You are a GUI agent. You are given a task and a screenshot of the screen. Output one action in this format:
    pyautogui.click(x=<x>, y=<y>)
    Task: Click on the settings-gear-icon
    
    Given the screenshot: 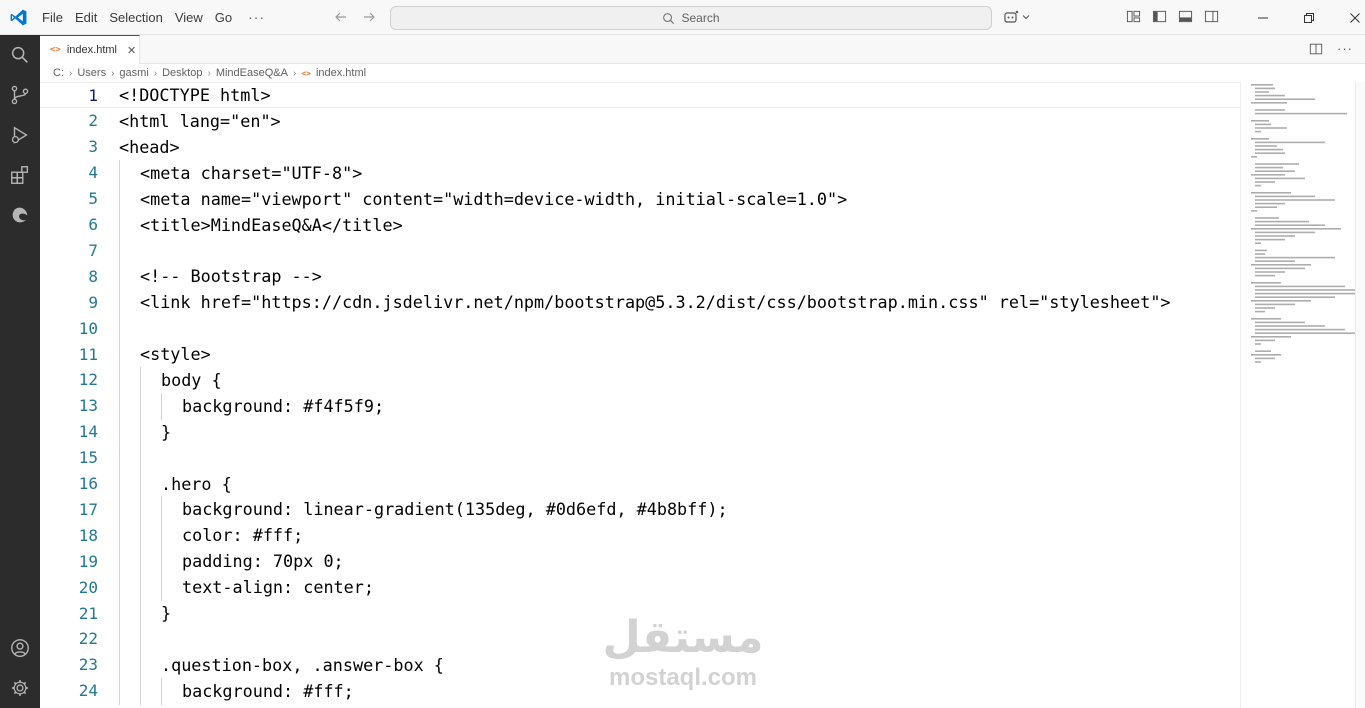 What is the action you would take?
    pyautogui.click(x=20, y=688)
    